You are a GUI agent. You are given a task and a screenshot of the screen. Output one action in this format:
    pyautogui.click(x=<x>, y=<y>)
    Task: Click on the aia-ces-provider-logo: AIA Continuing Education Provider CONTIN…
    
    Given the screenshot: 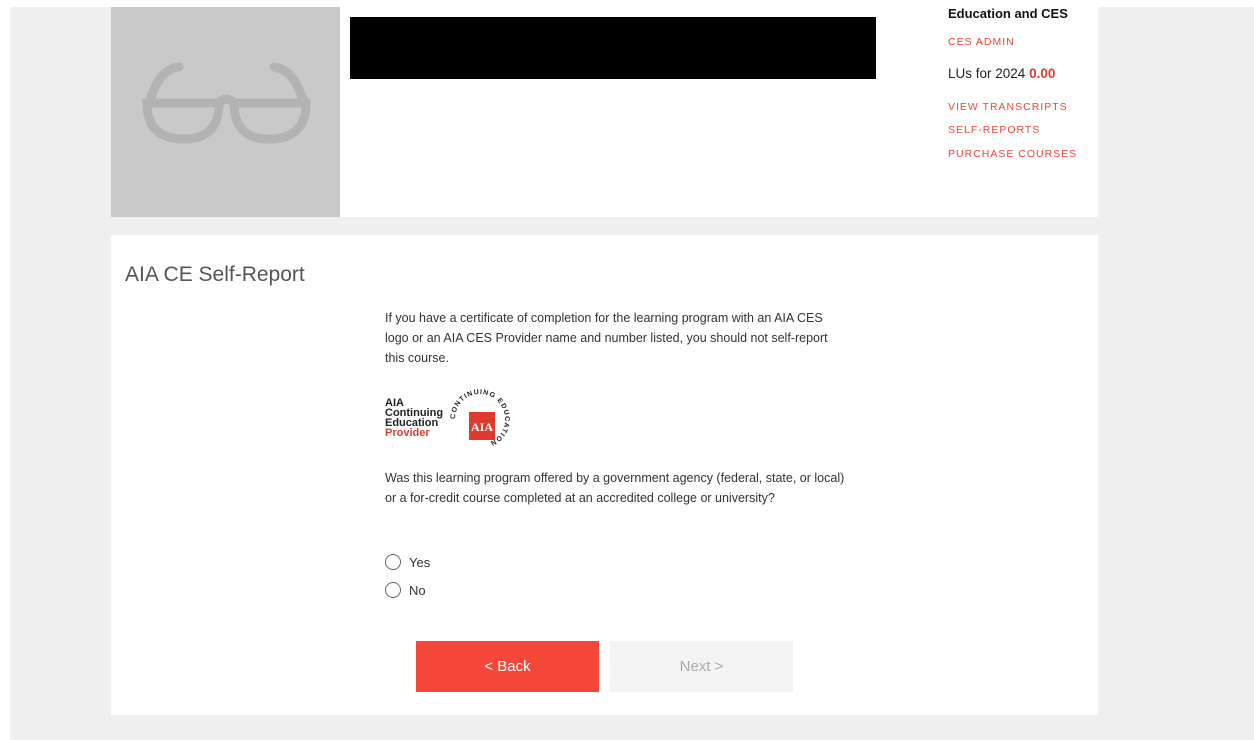 What is the action you would take?
    pyautogui.click(x=450, y=419)
    